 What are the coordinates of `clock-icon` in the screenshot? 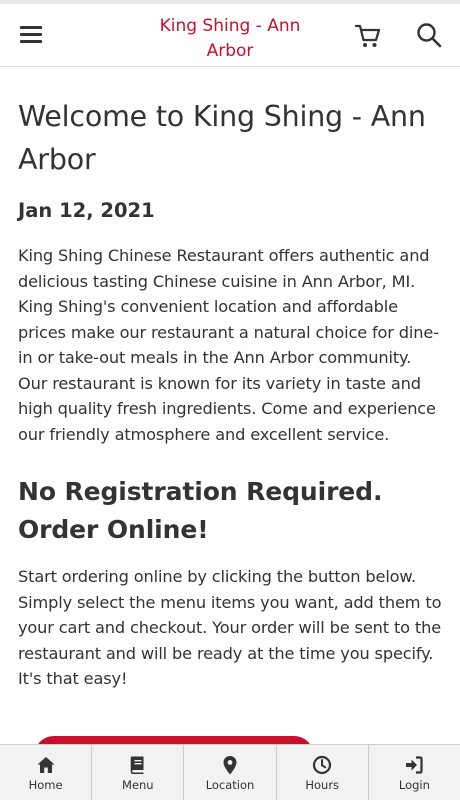 It's located at (322, 765).